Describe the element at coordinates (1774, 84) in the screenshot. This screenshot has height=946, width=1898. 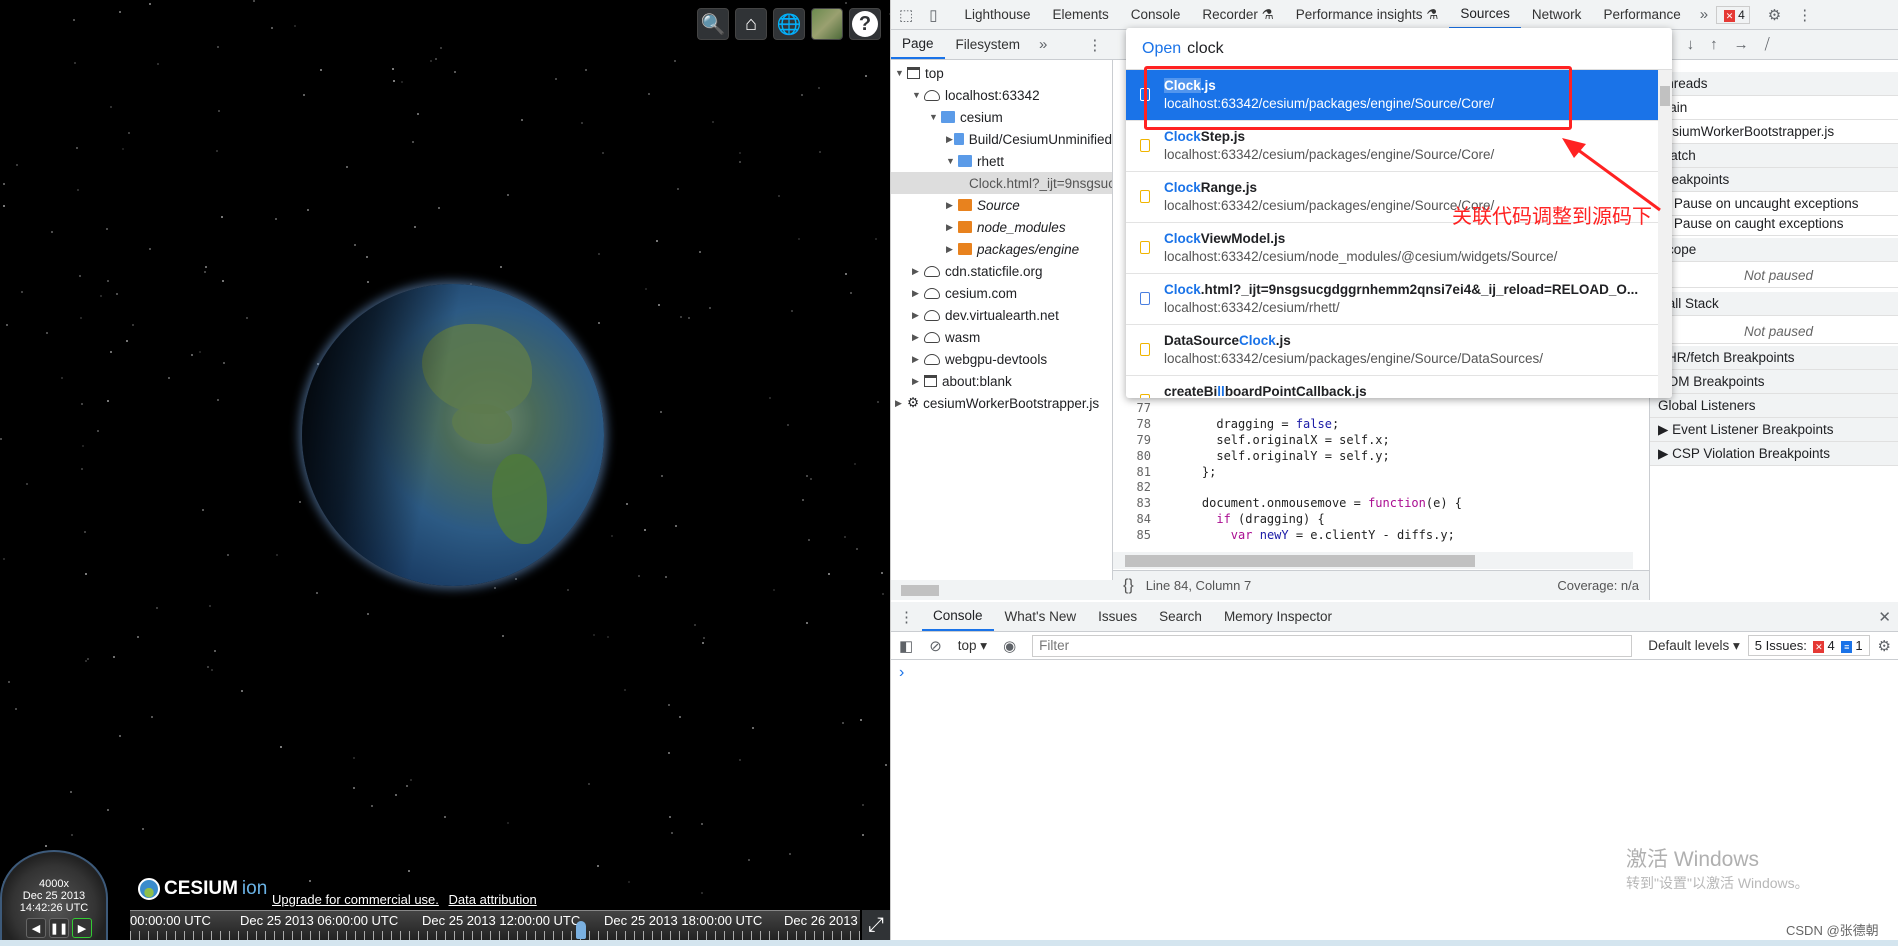
I see `sidebar-threads: Threads` at that location.